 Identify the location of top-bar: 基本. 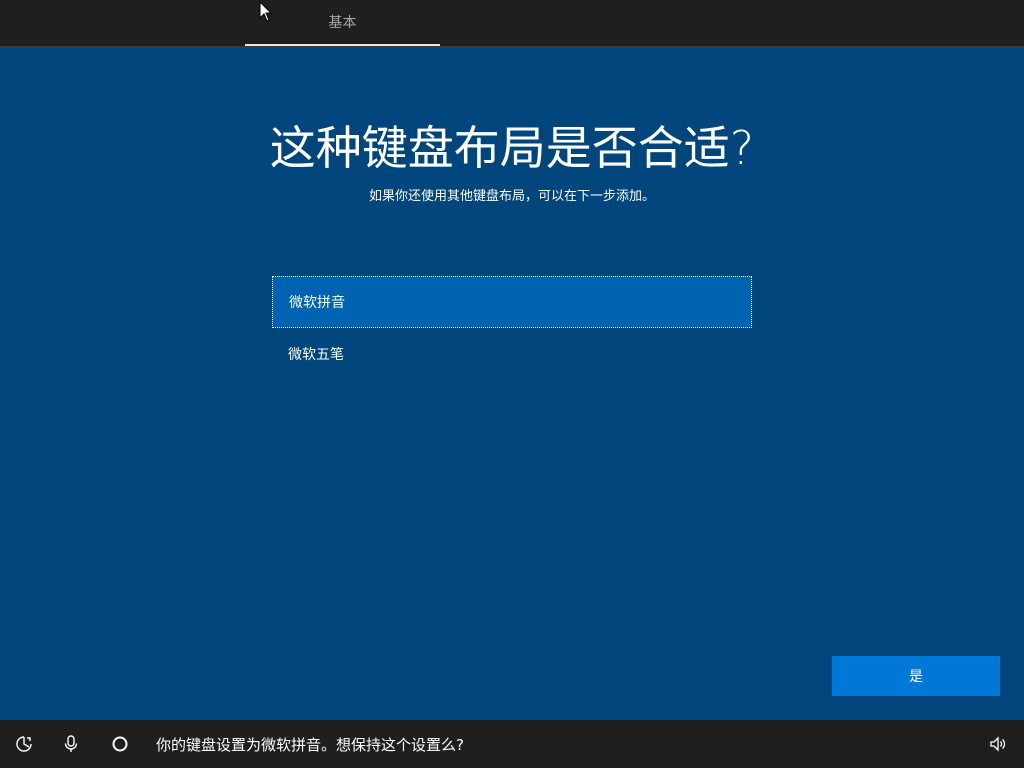
(512, 24).